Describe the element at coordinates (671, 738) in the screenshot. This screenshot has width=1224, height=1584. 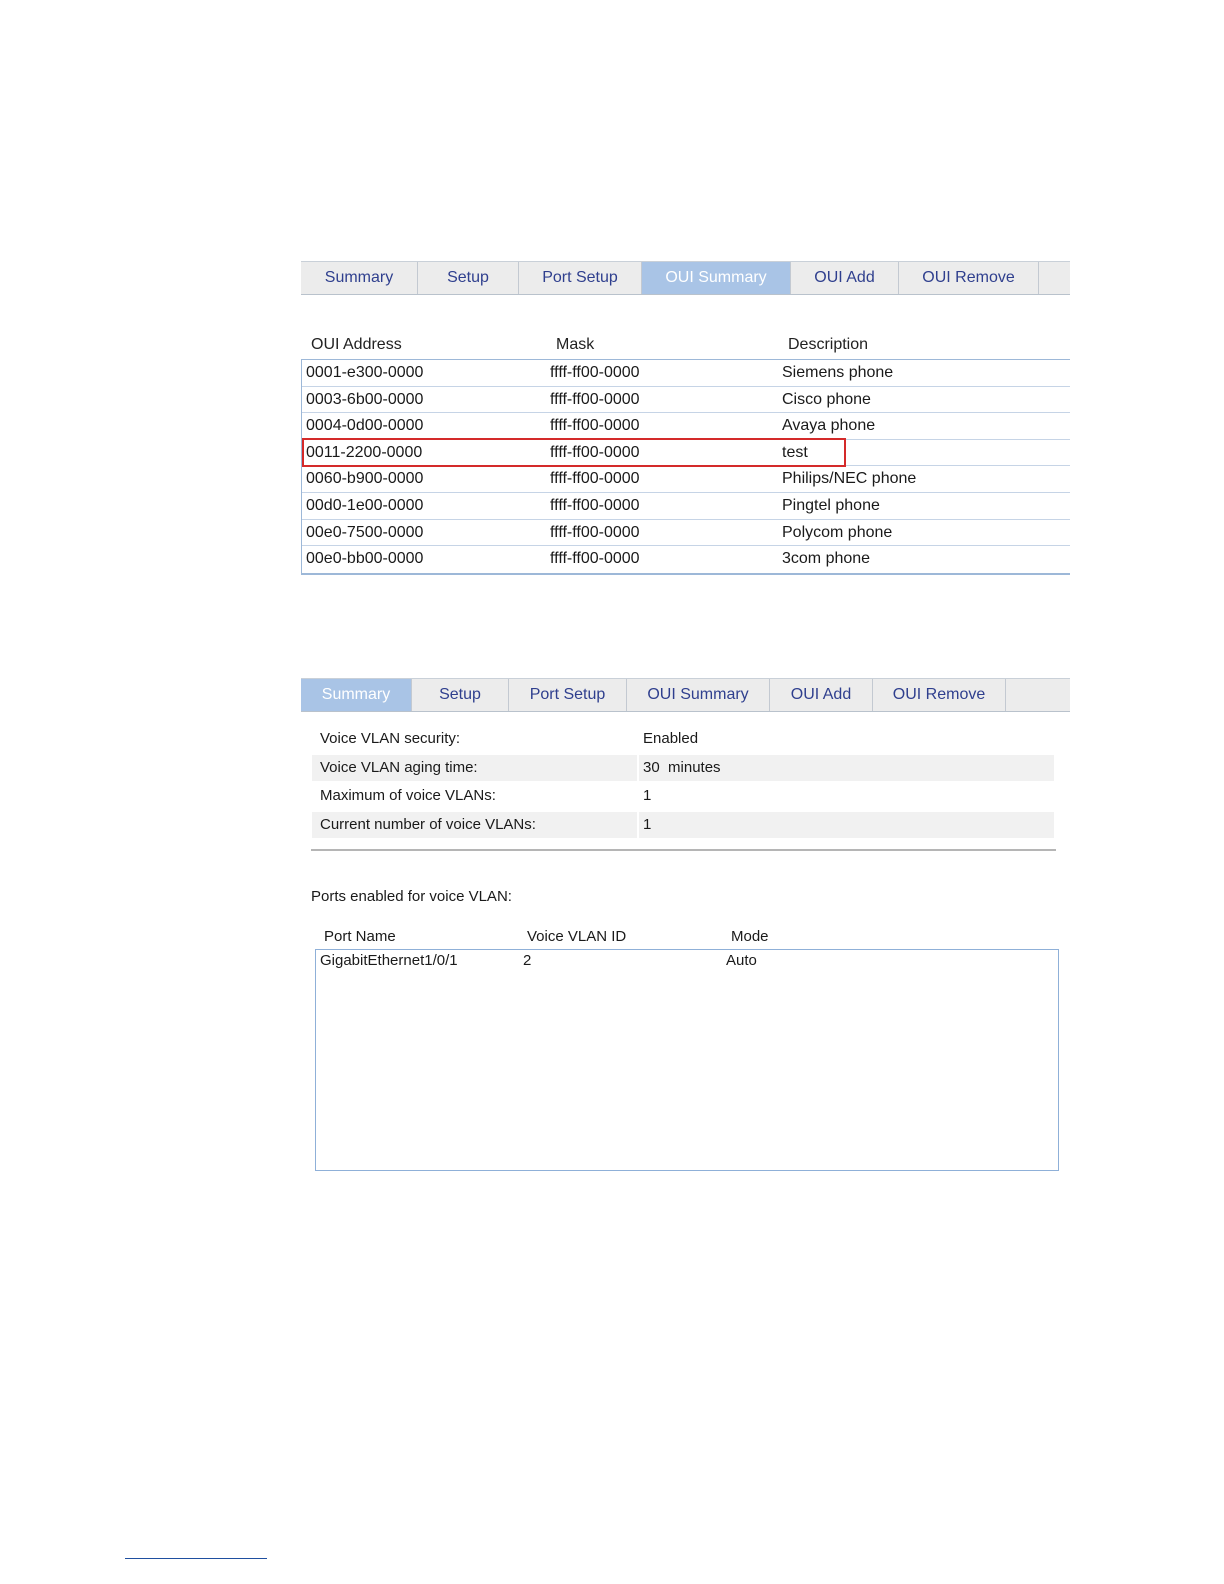
I see `setting-value: Enabled` at that location.